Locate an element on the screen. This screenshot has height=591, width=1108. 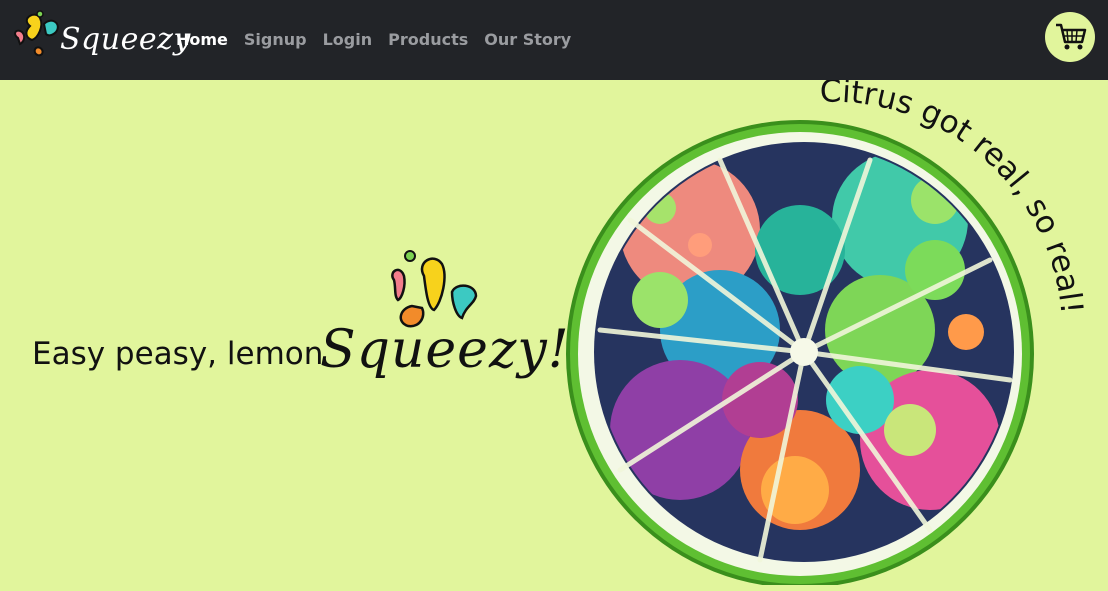
shopping-cart-icon is located at coordinates (1071, 36).